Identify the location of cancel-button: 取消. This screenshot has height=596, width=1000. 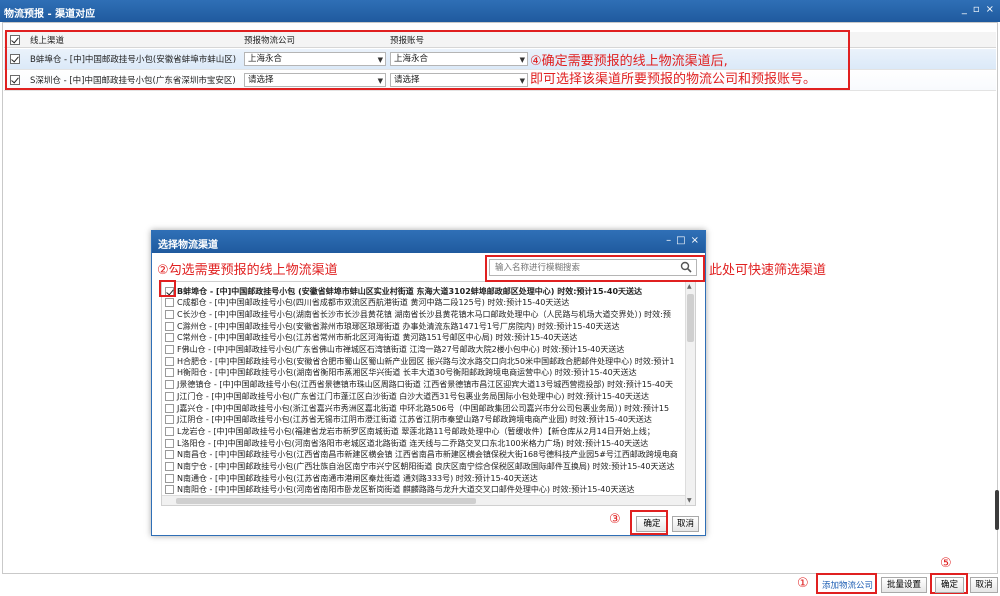
(984, 585).